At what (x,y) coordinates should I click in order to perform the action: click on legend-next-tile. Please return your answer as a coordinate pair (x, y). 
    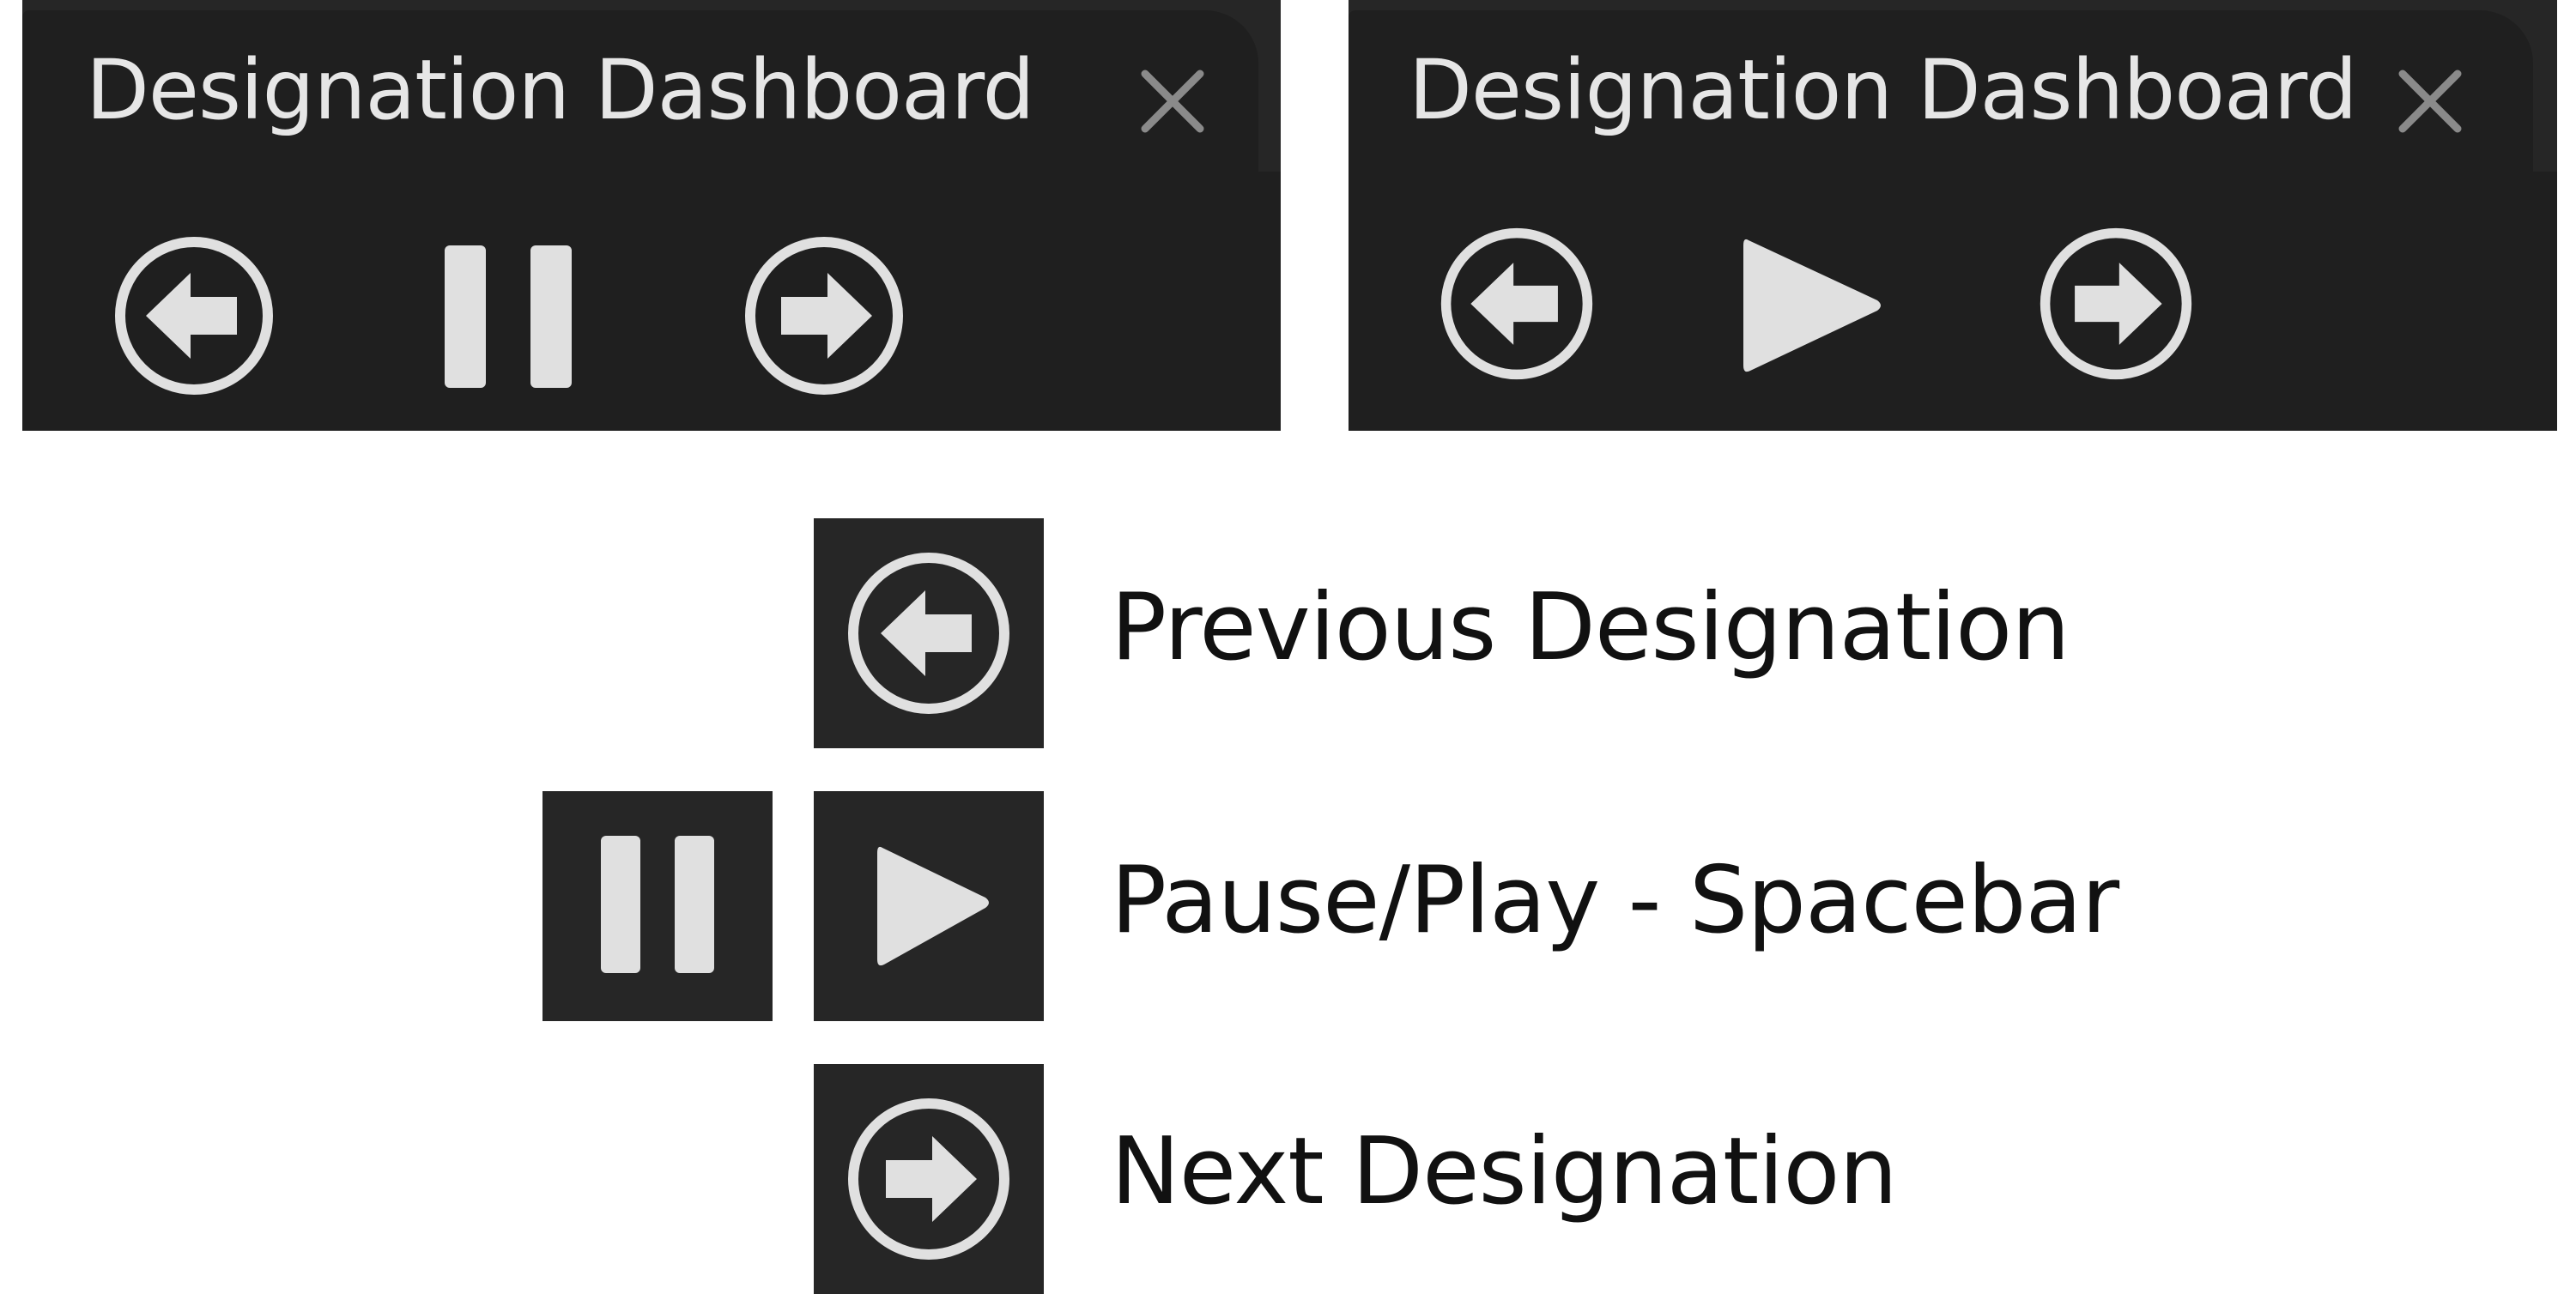
    Looking at the image, I should click on (929, 1179).